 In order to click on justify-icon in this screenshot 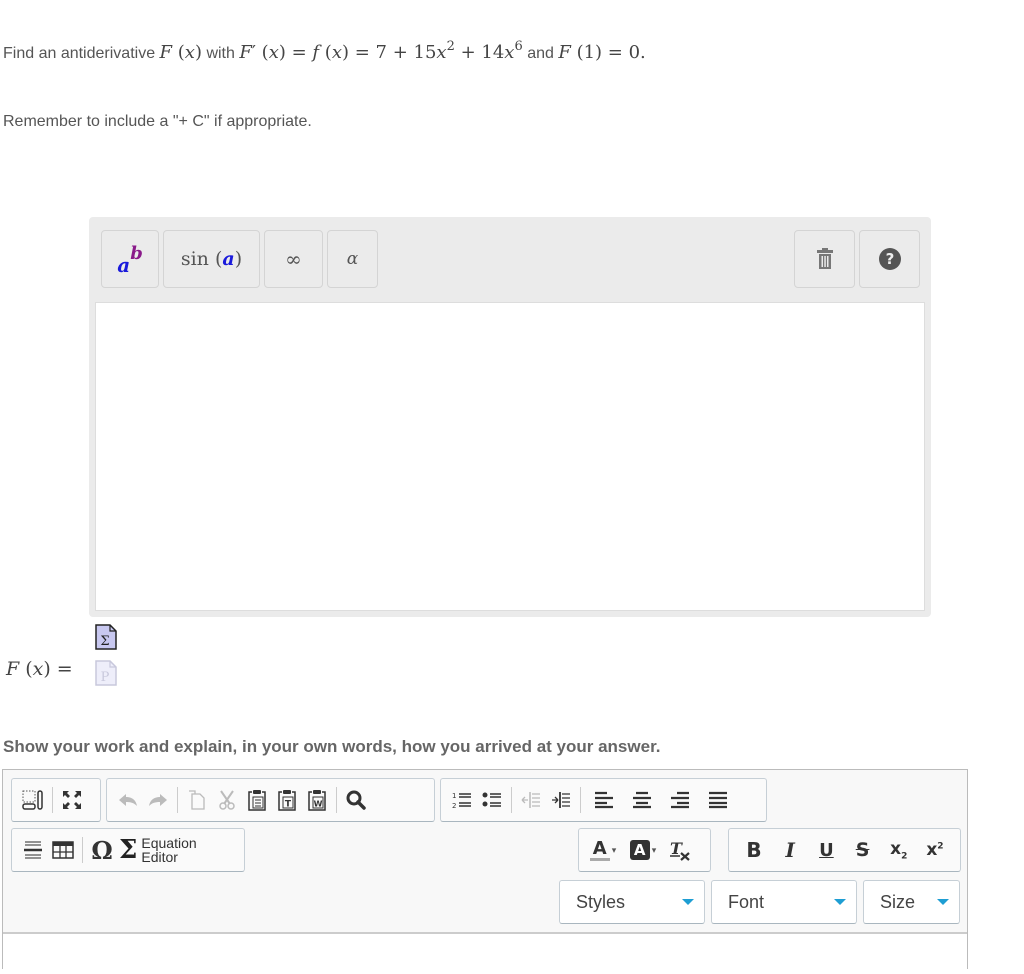, I will do `click(718, 800)`.